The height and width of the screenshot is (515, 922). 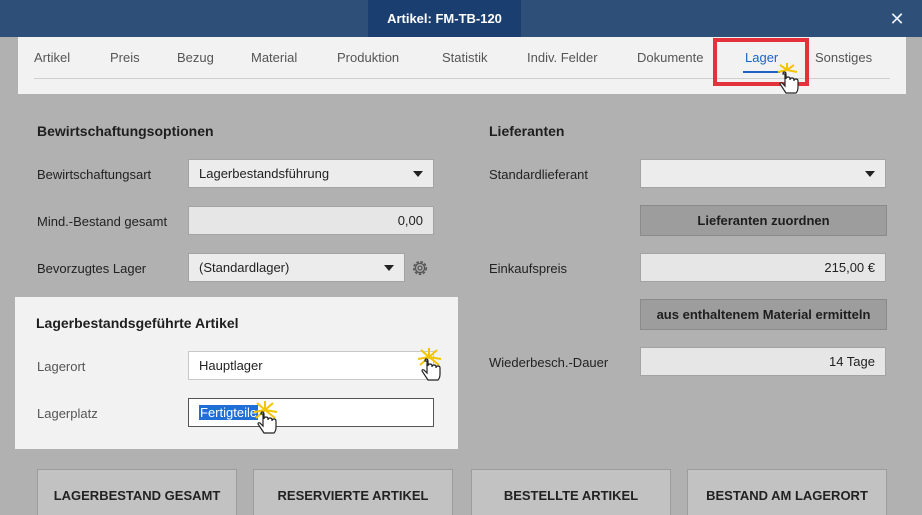 I want to click on bewirtschaftungsart-label: Bewirtschaftungsart, so click(x=94, y=174).